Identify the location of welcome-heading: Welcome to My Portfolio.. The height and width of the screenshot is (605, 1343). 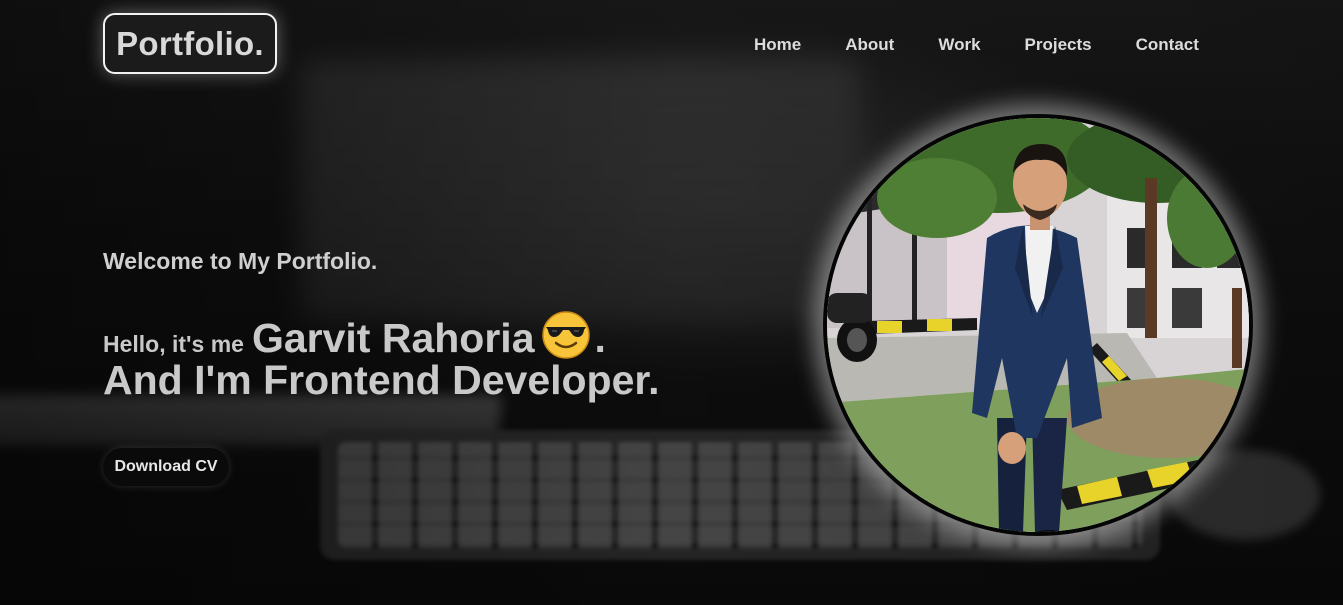
(240, 261).